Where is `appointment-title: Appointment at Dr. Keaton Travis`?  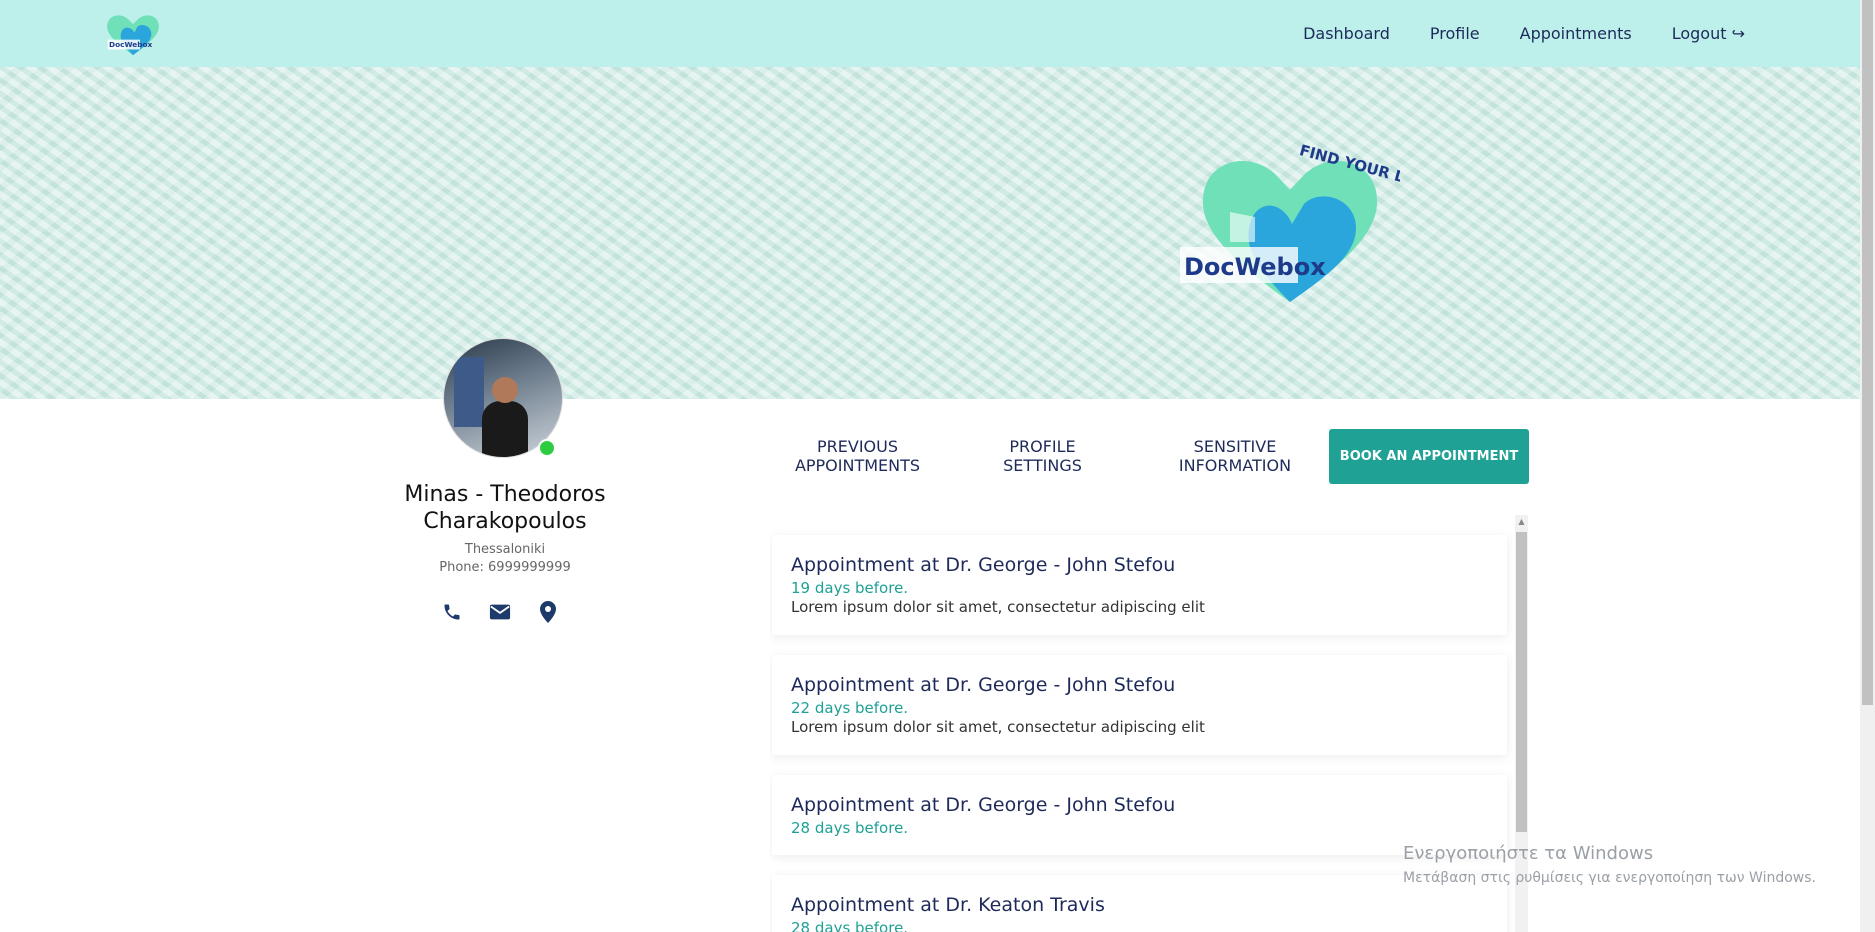 appointment-title: Appointment at Dr. Keaton Travis is located at coordinates (948, 905).